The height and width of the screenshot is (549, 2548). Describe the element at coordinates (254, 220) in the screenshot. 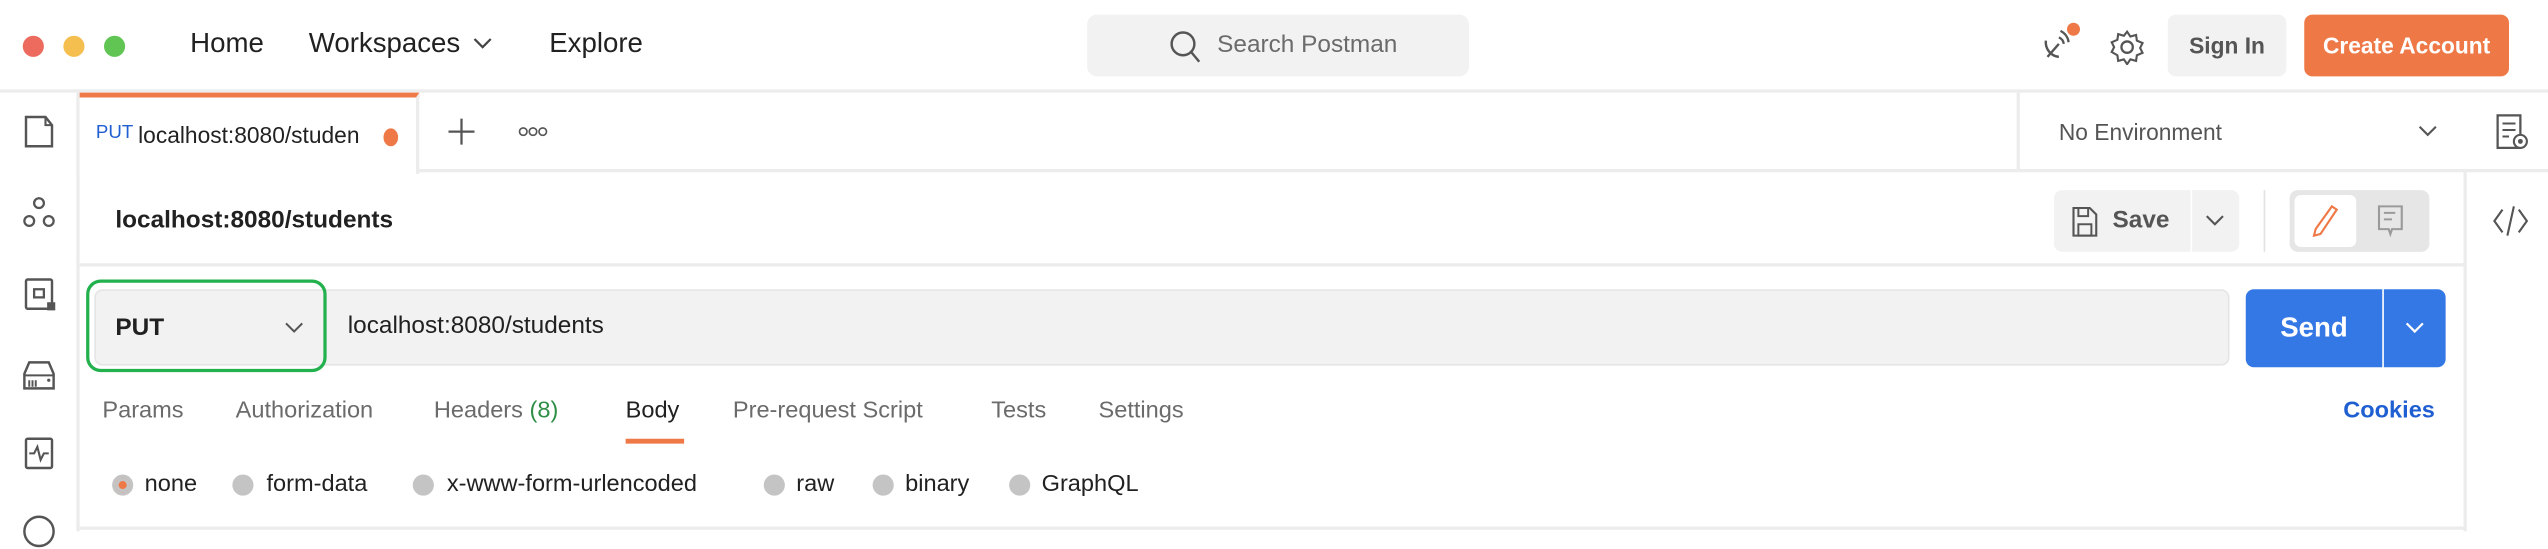

I see `request-name: localhost:8080/students` at that location.